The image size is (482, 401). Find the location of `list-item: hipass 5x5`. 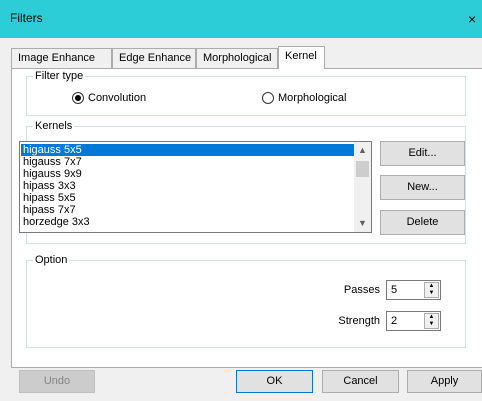

list-item: hipass 5x5 is located at coordinates (188, 198).